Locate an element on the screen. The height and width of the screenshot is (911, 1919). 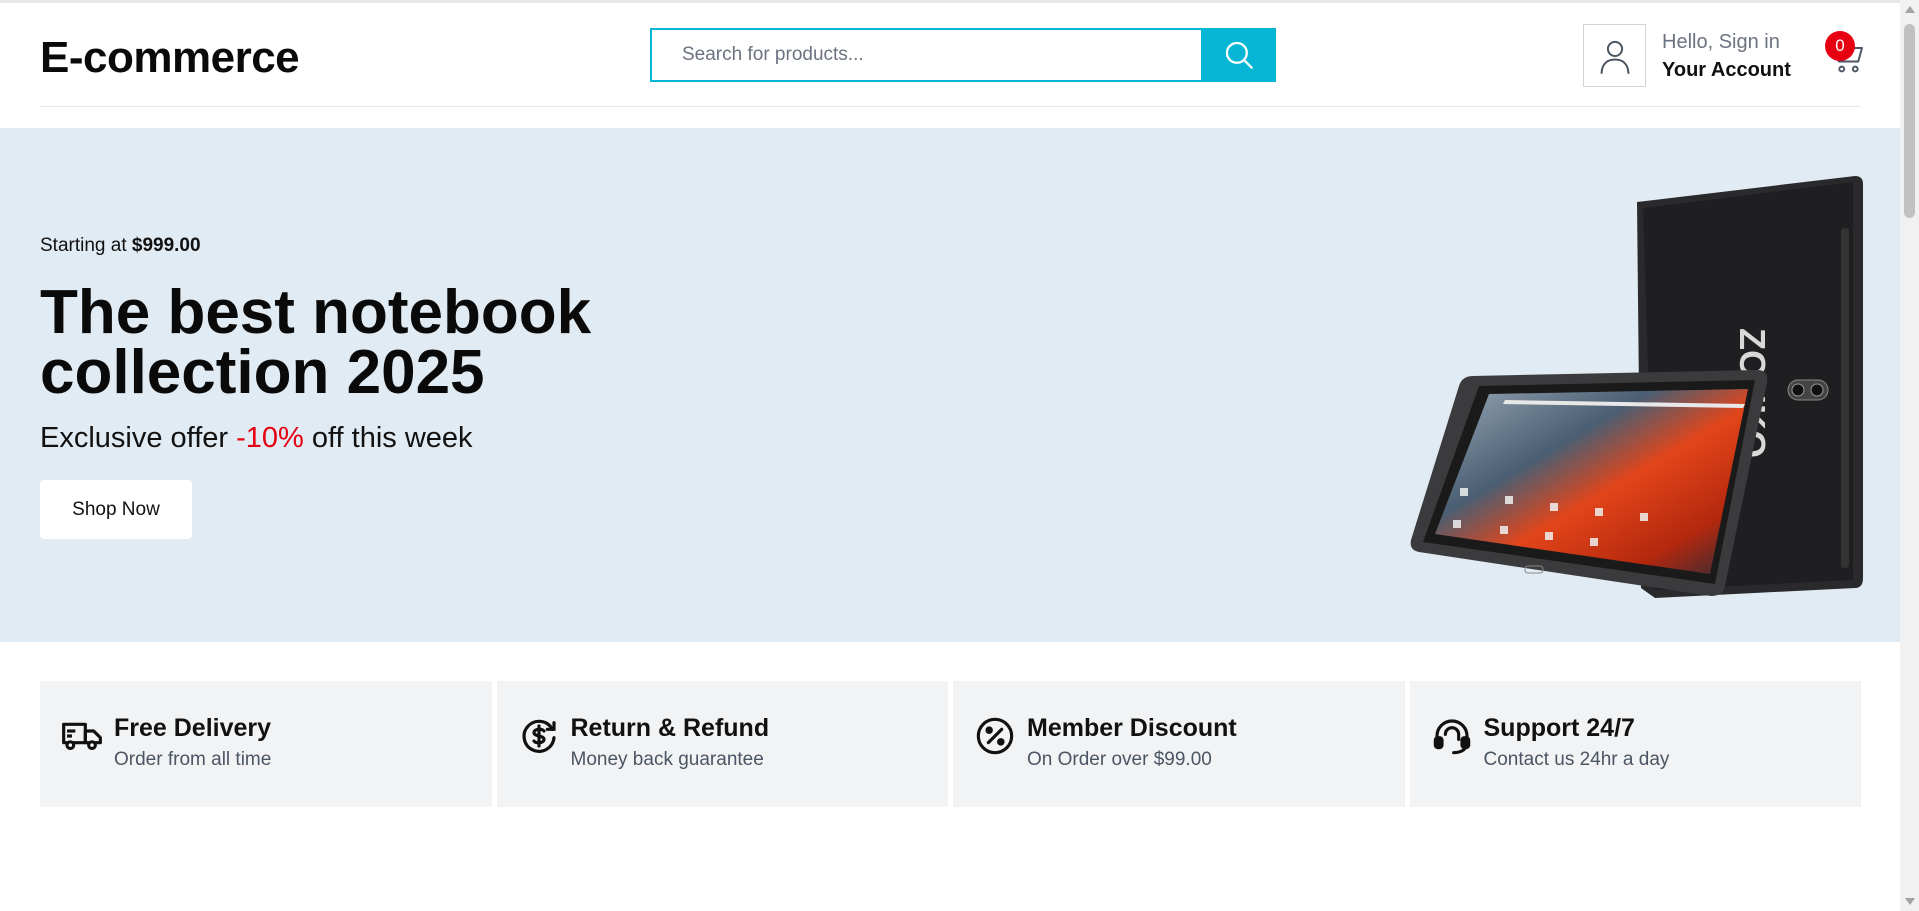
account-link: Hello, Sign in Your Account is located at coordinates (1687, 55).